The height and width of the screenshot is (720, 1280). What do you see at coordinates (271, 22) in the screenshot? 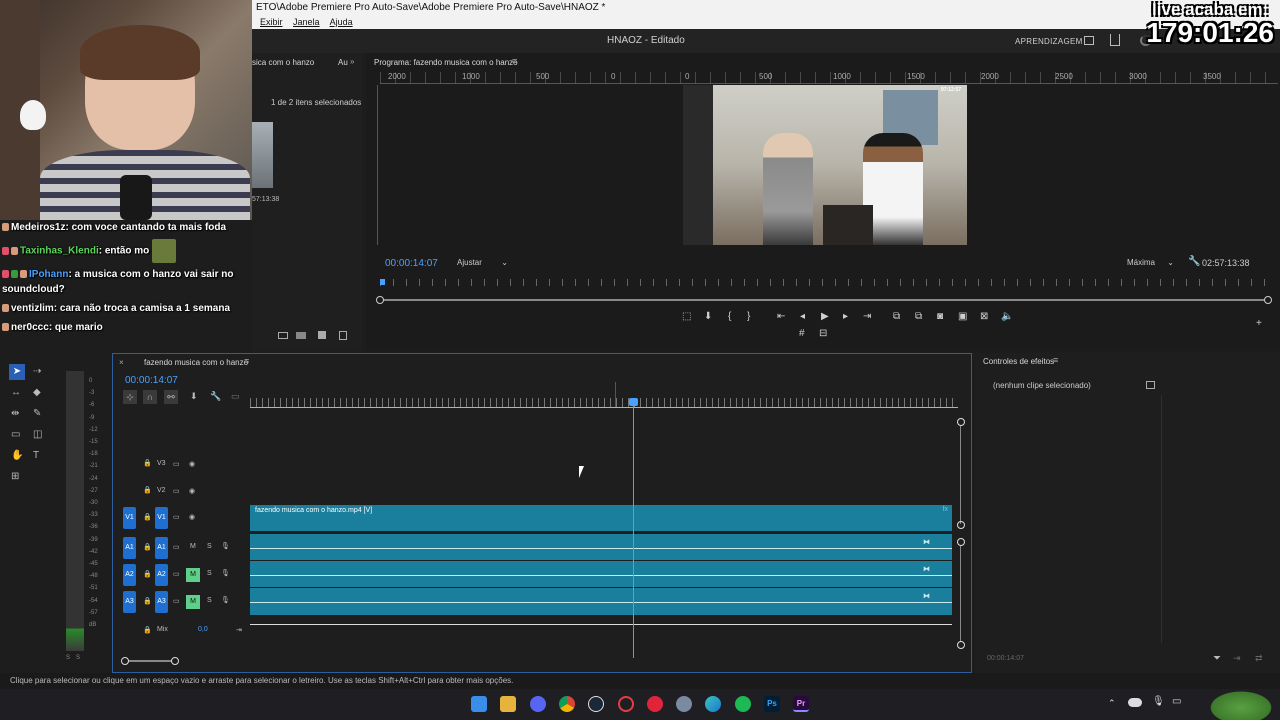
I see `menu-exibir: Exibir` at bounding box center [271, 22].